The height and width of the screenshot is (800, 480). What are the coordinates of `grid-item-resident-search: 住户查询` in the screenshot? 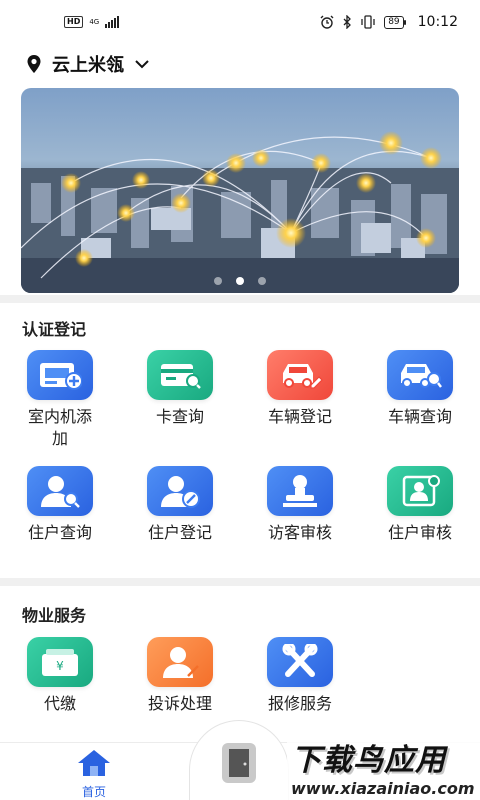 It's located at (60, 505).